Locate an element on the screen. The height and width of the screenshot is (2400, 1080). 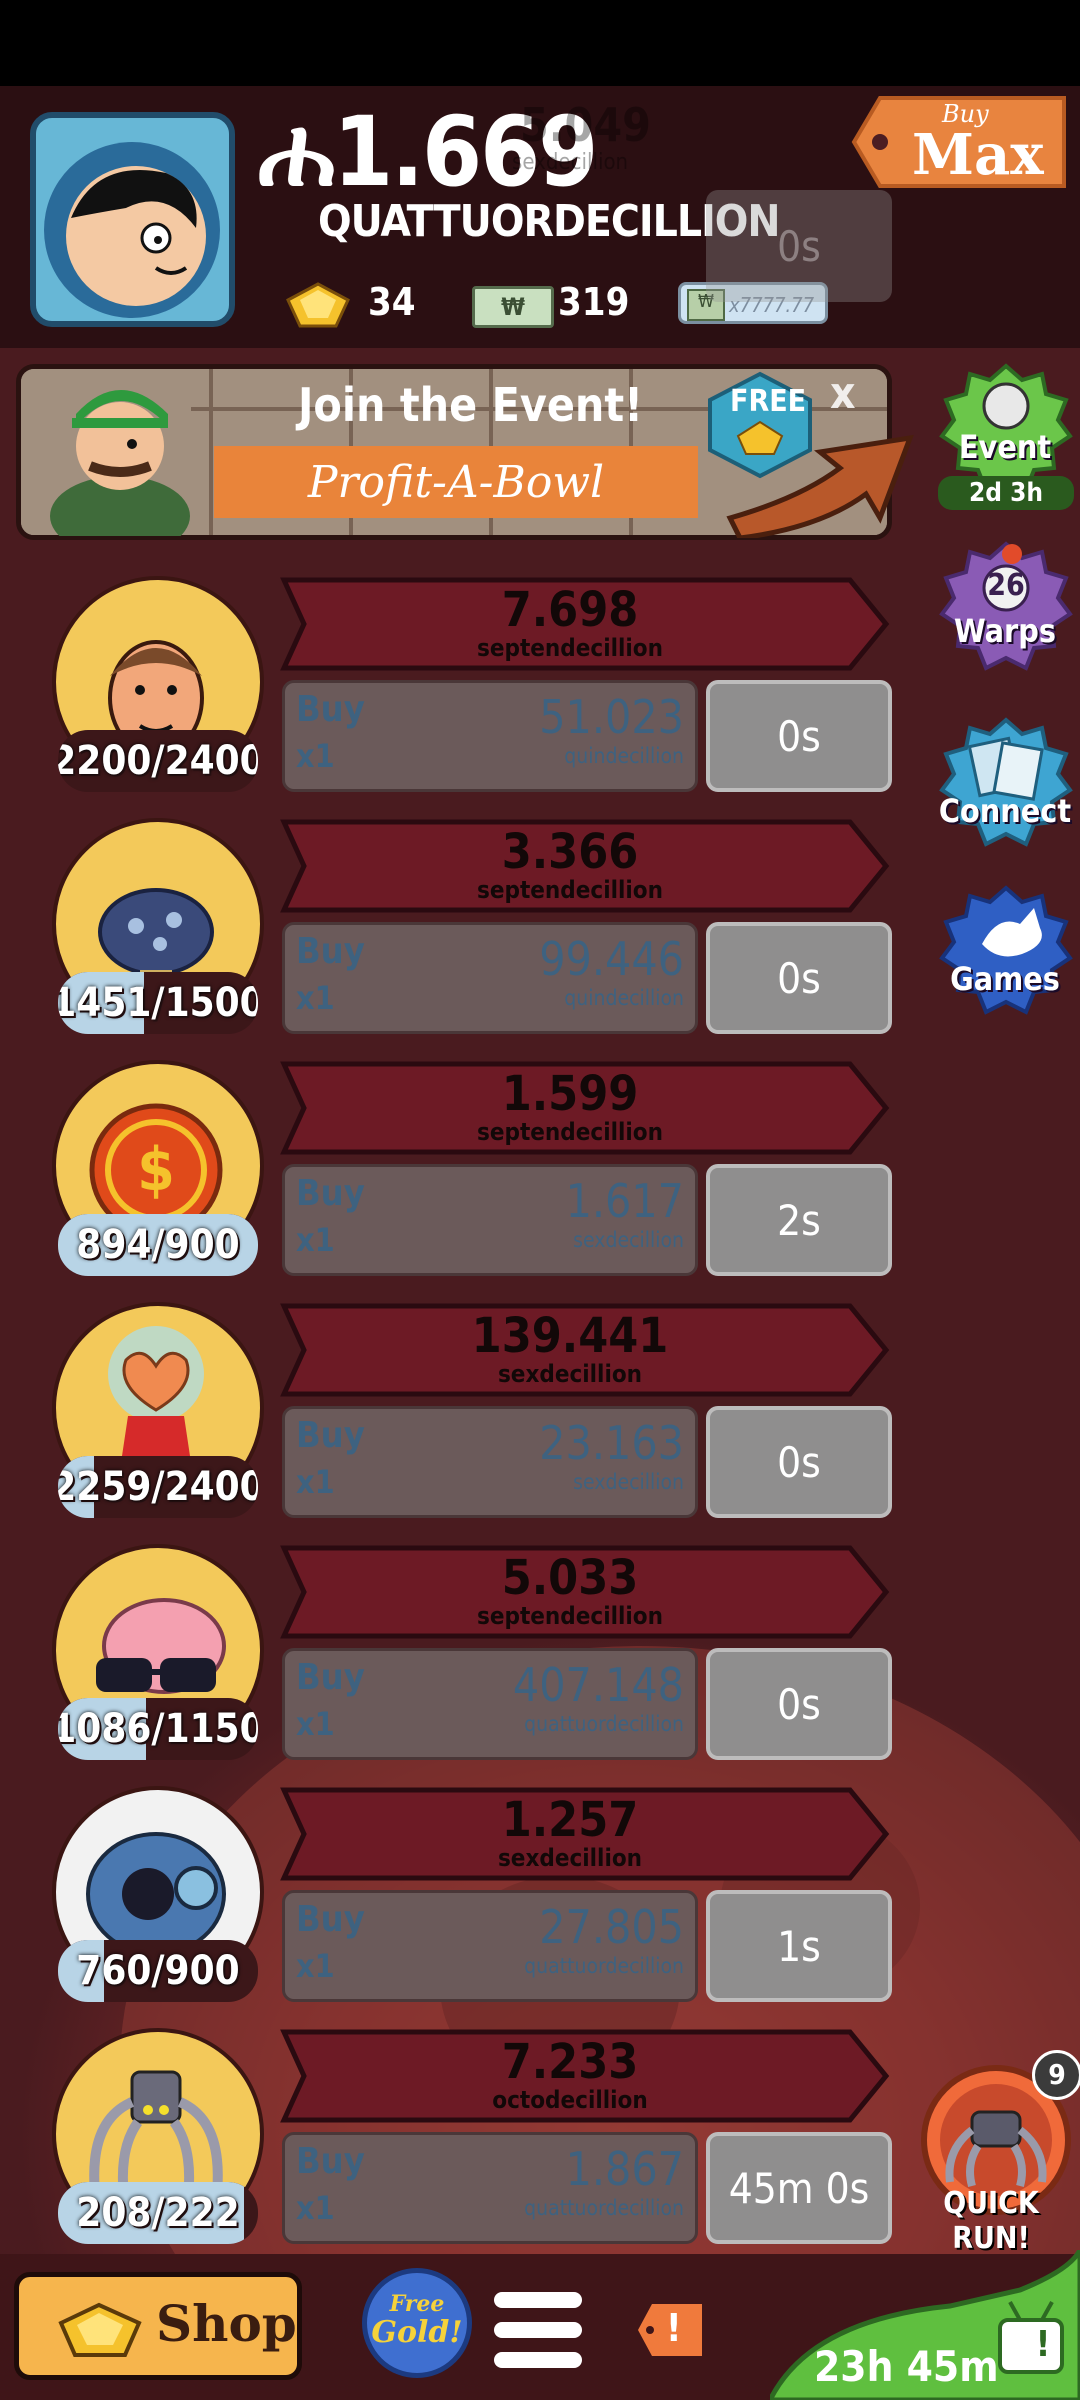
count-text: 1451/1500 is located at coordinates (158, 1003).